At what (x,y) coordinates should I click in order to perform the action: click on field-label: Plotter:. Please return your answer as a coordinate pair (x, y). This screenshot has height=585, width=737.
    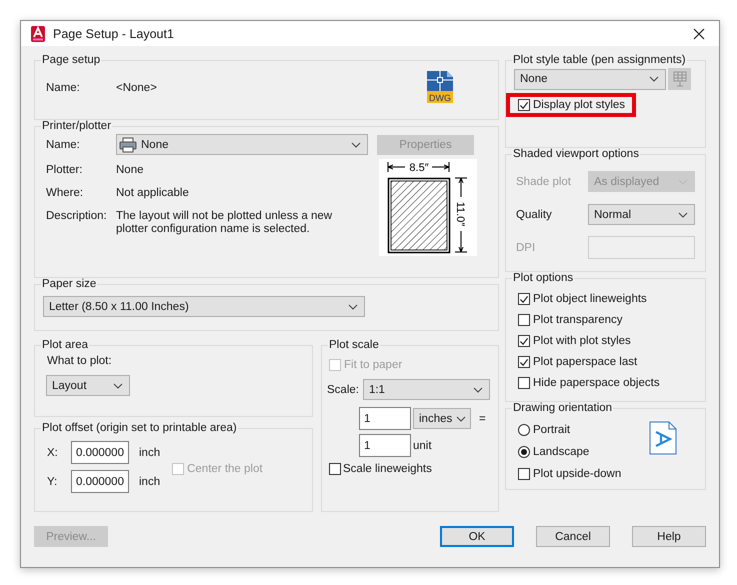
    Looking at the image, I should click on (64, 170).